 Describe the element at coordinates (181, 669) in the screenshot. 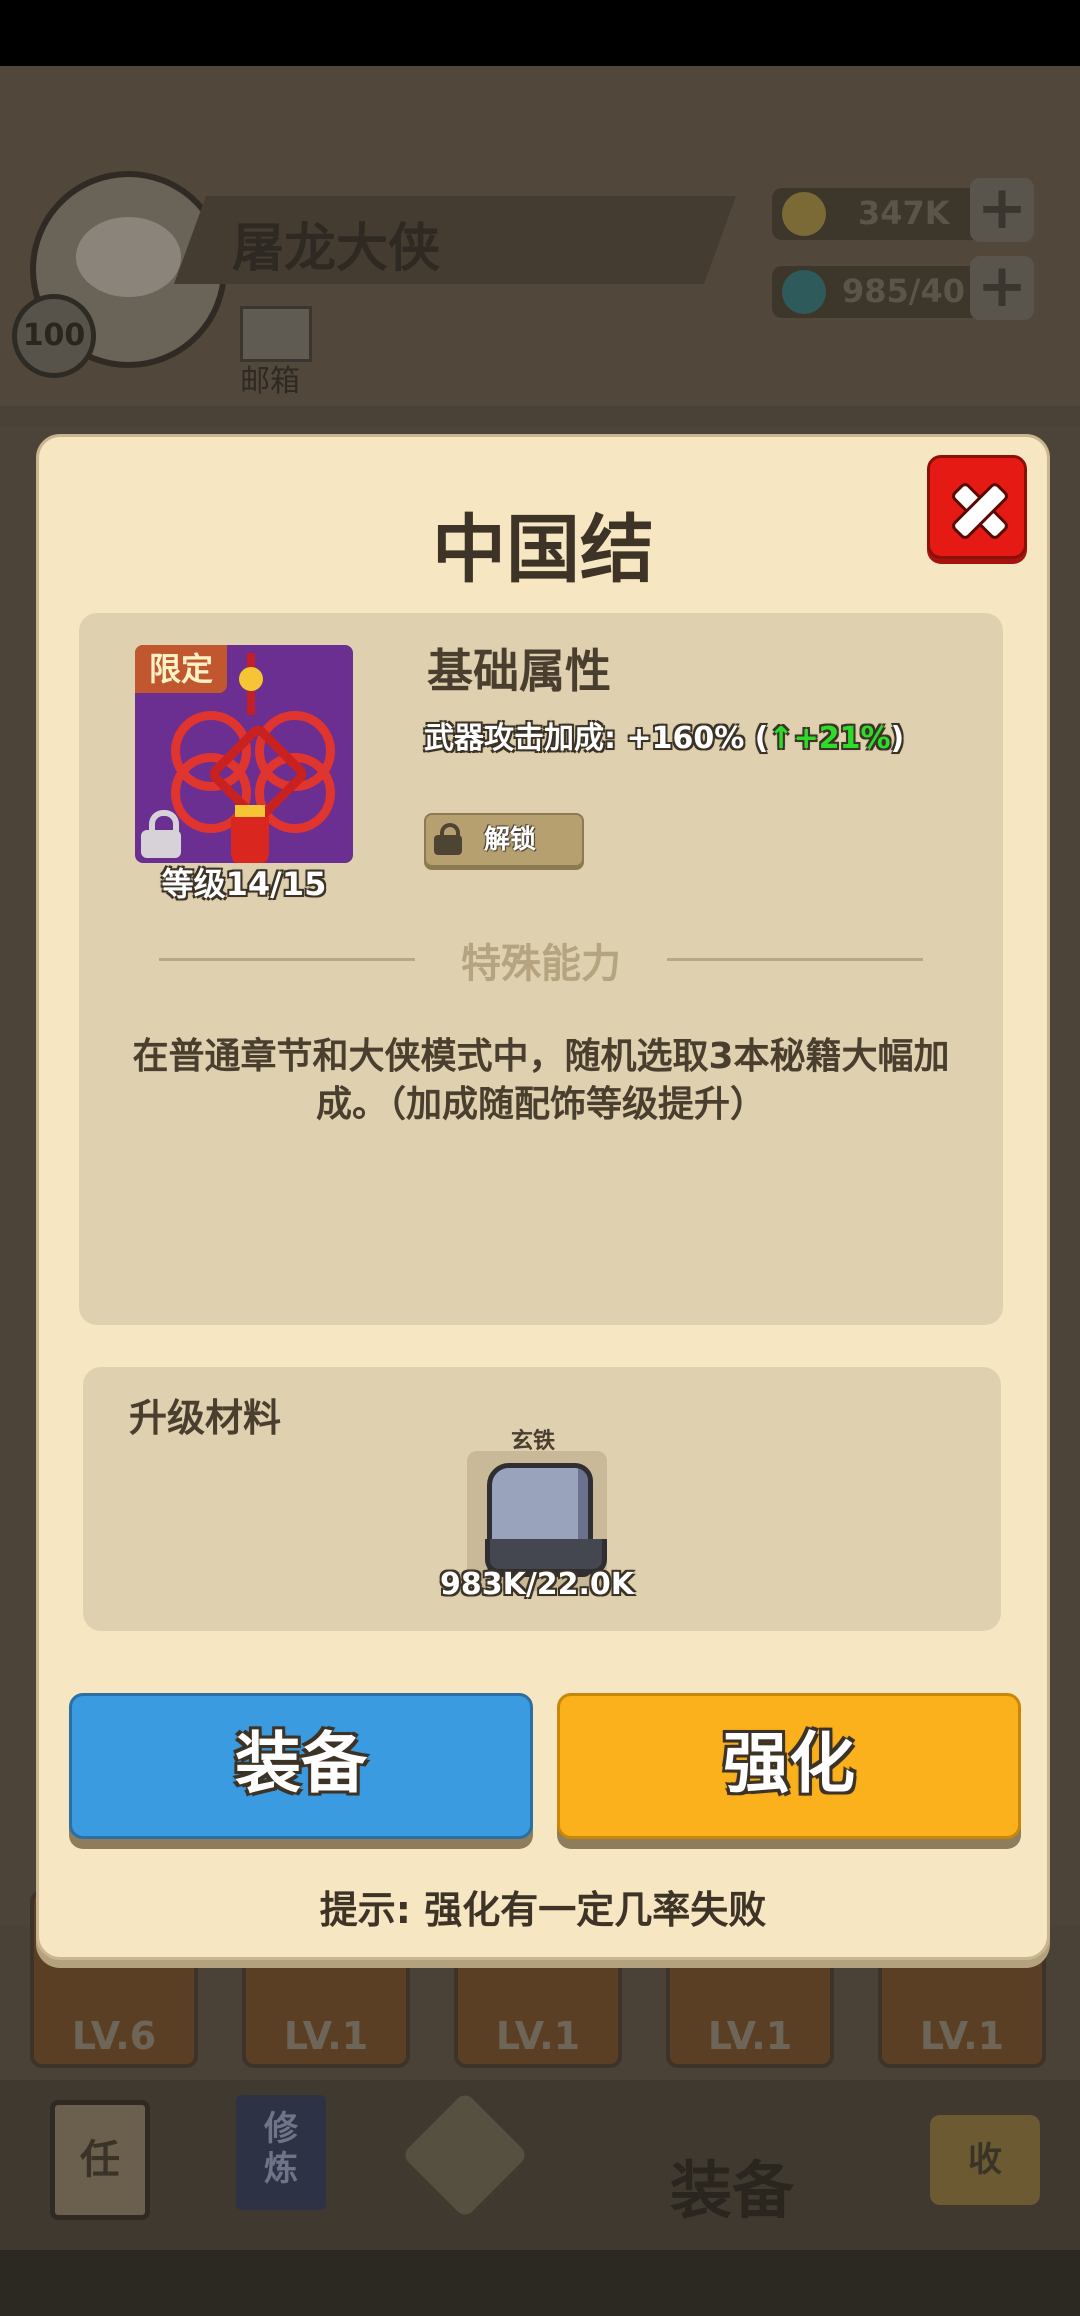

I see `limited-badge: 限定` at that location.